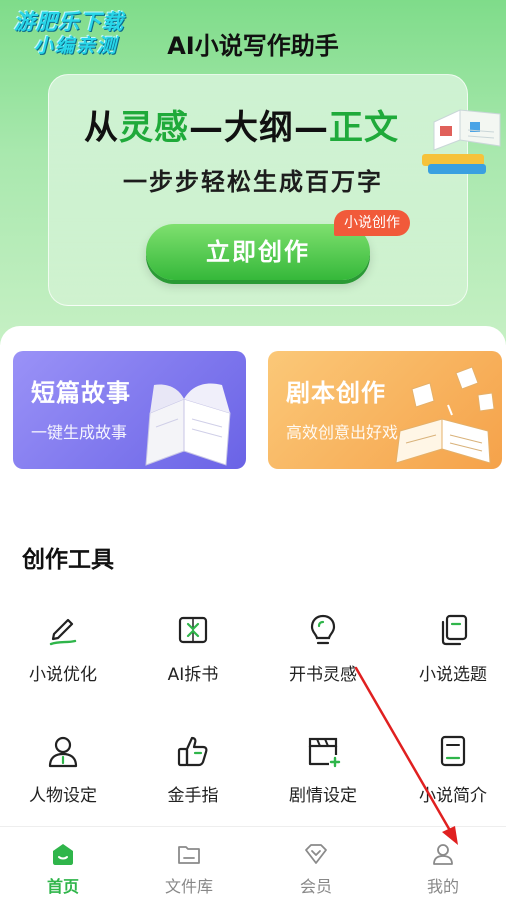 The image size is (506, 898). I want to click on tool-label: 小说简介, so click(453, 796).